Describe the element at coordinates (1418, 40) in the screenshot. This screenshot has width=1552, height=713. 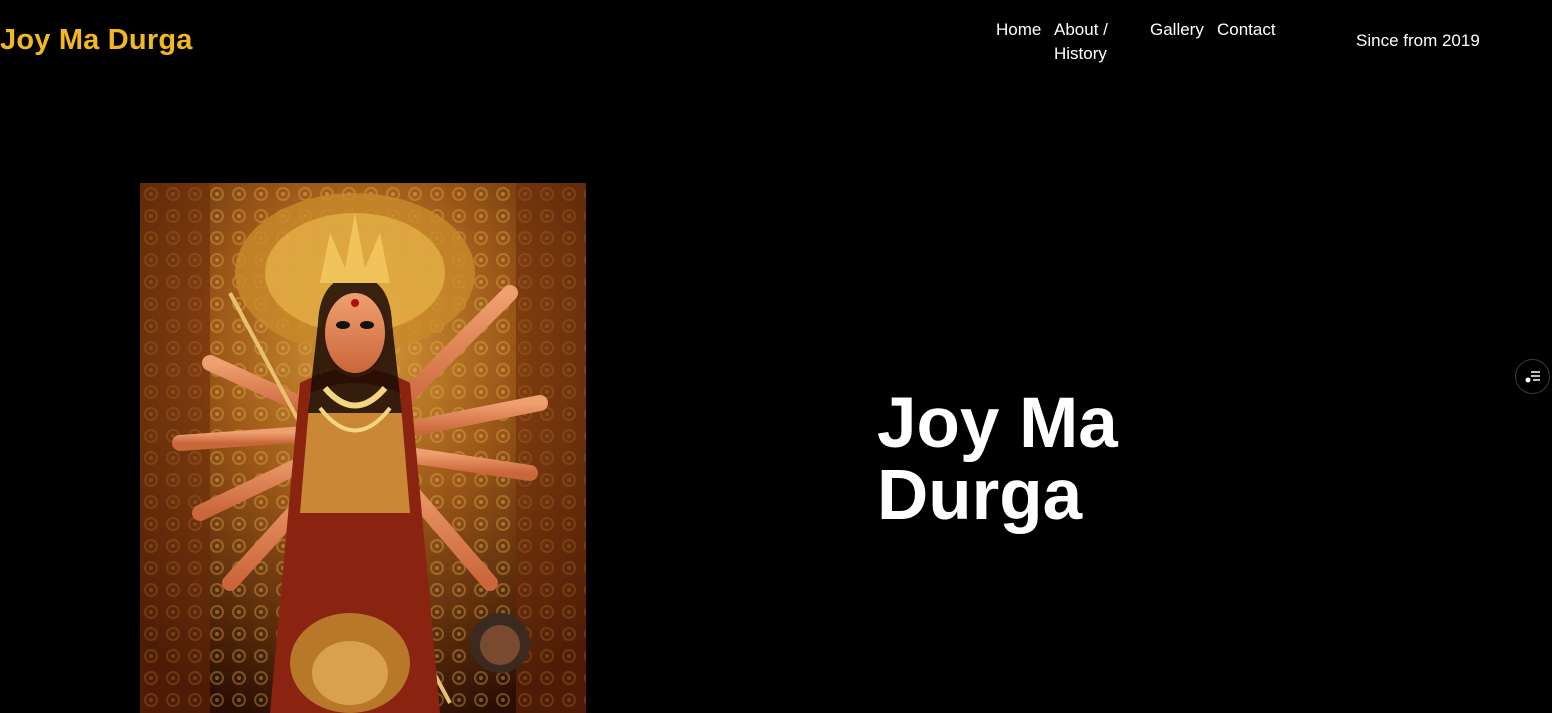
I see `since-text: Since from 2019` at that location.